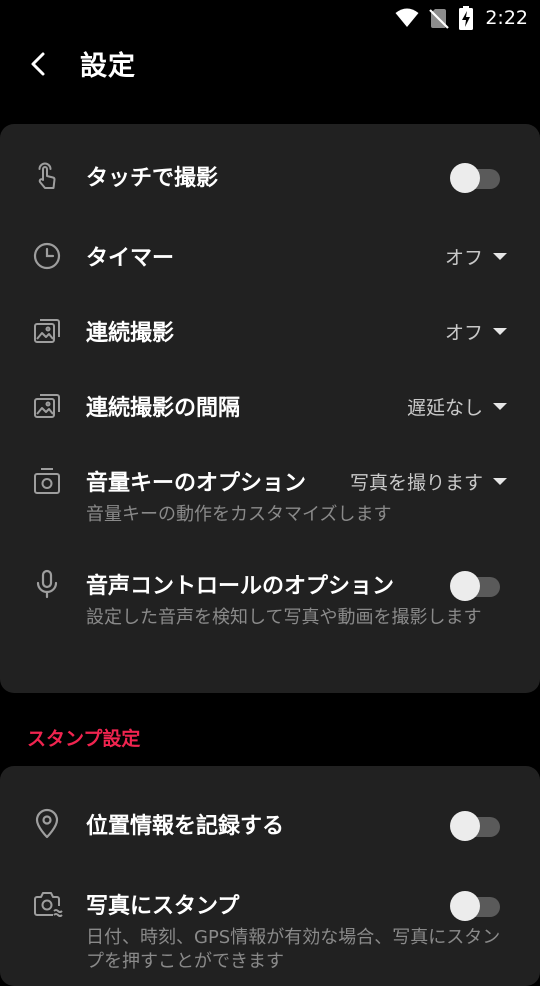 This screenshot has height=986, width=540. Describe the element at coordinates (240, 586) in the screenshot. I see `setting-label: 音声コントロールのオプション` at that location.